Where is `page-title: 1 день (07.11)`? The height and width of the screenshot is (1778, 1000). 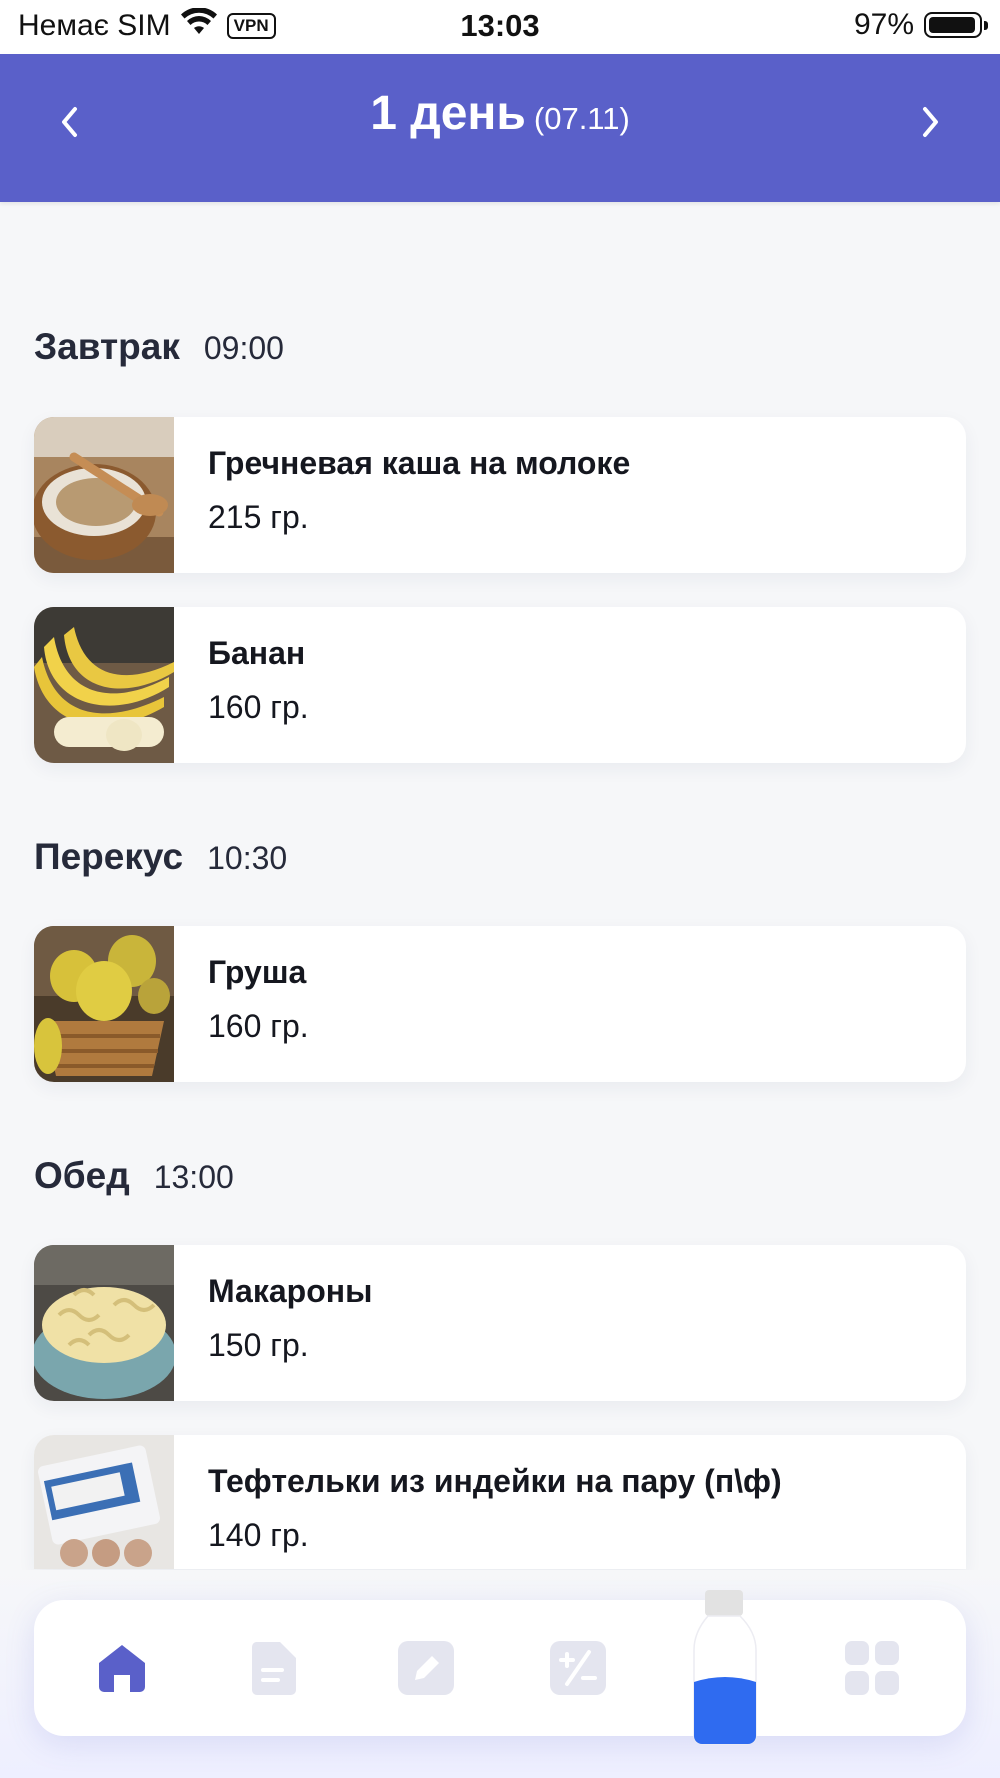 page-title: 1 день (07.11) is located at coordinates (500, 113).